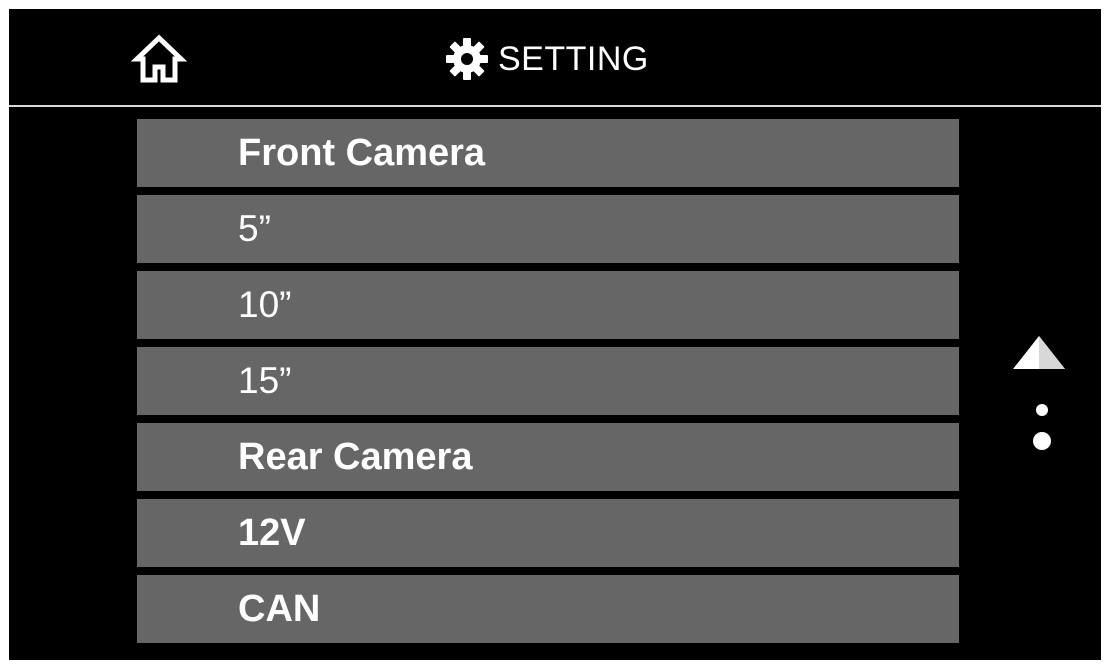 The height and width of the screenshot is (669, 1110). I want to click on page-indicator, so click(1042, 434).